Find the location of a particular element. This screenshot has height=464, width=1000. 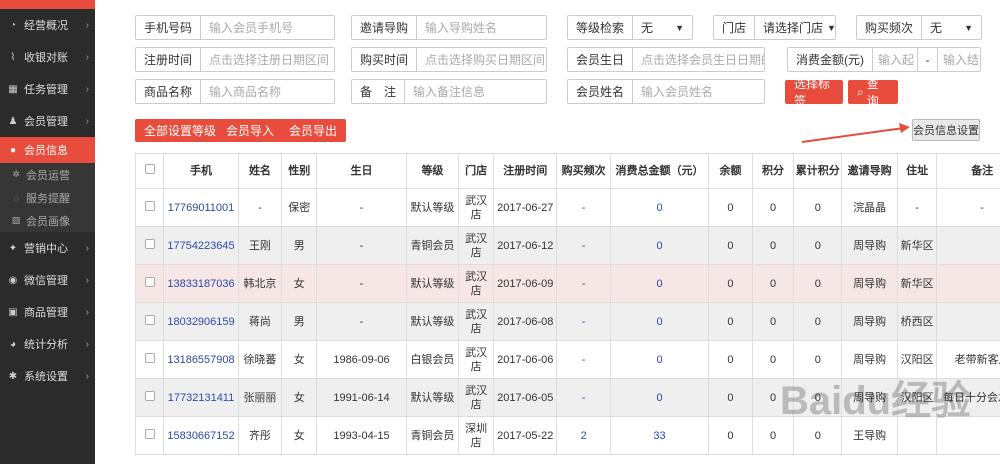

sidebar-item-member-info: ● 会员信息 is located at coordinates (47, 150).